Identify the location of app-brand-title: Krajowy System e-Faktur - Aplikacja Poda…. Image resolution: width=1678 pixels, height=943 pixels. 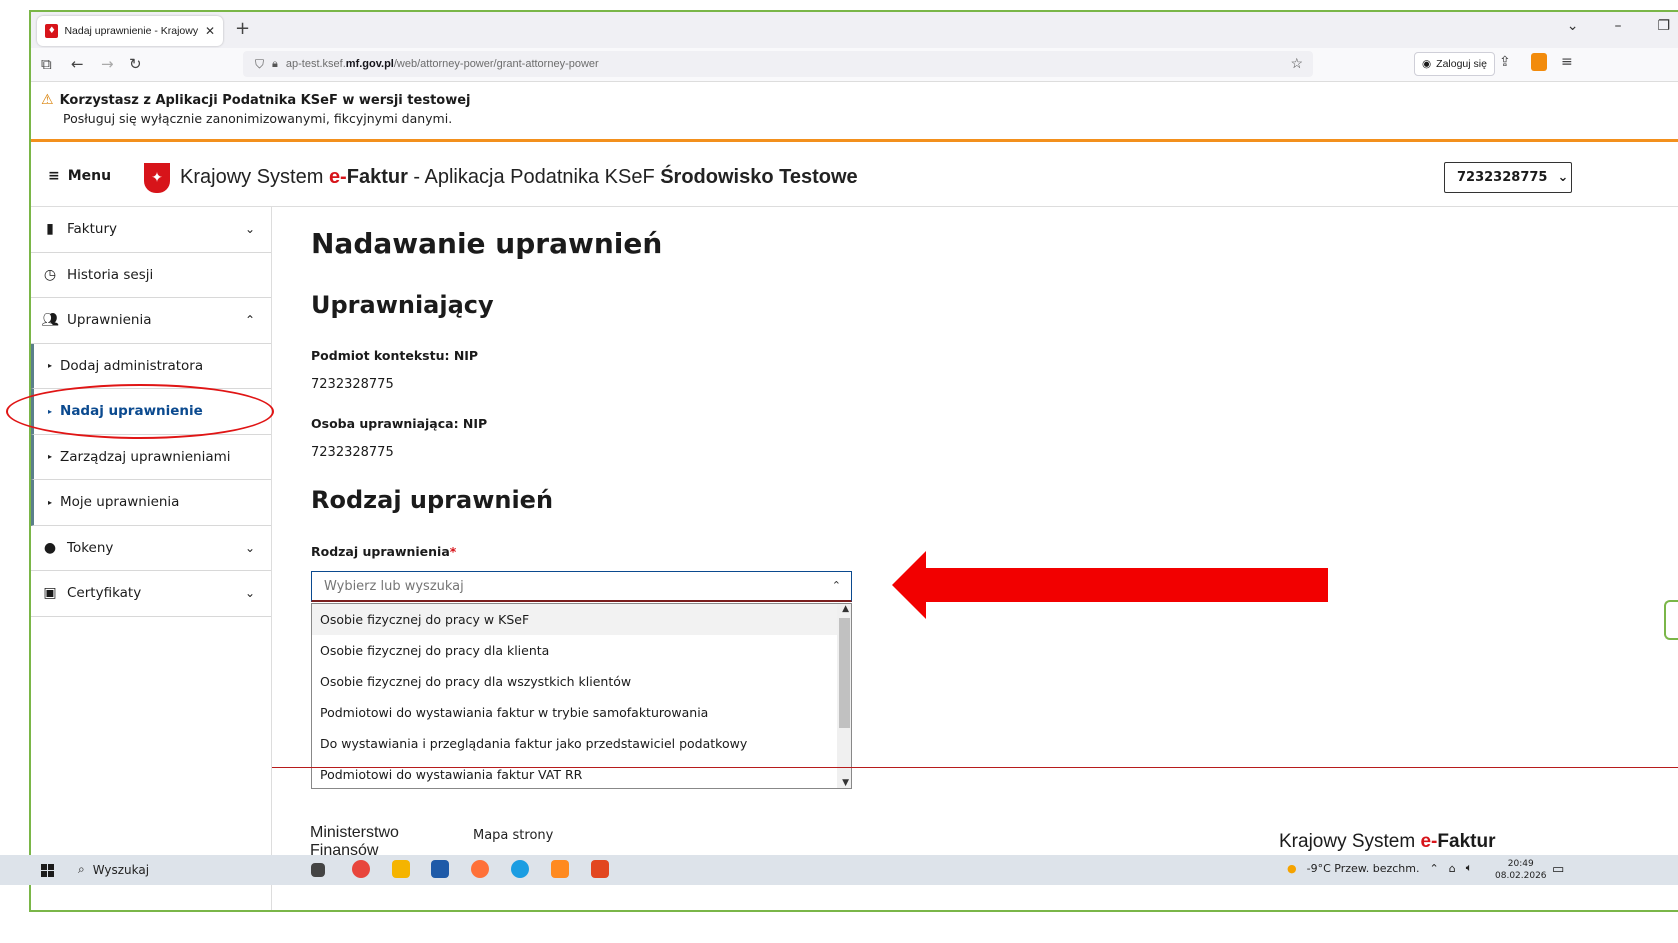
(519, 177).